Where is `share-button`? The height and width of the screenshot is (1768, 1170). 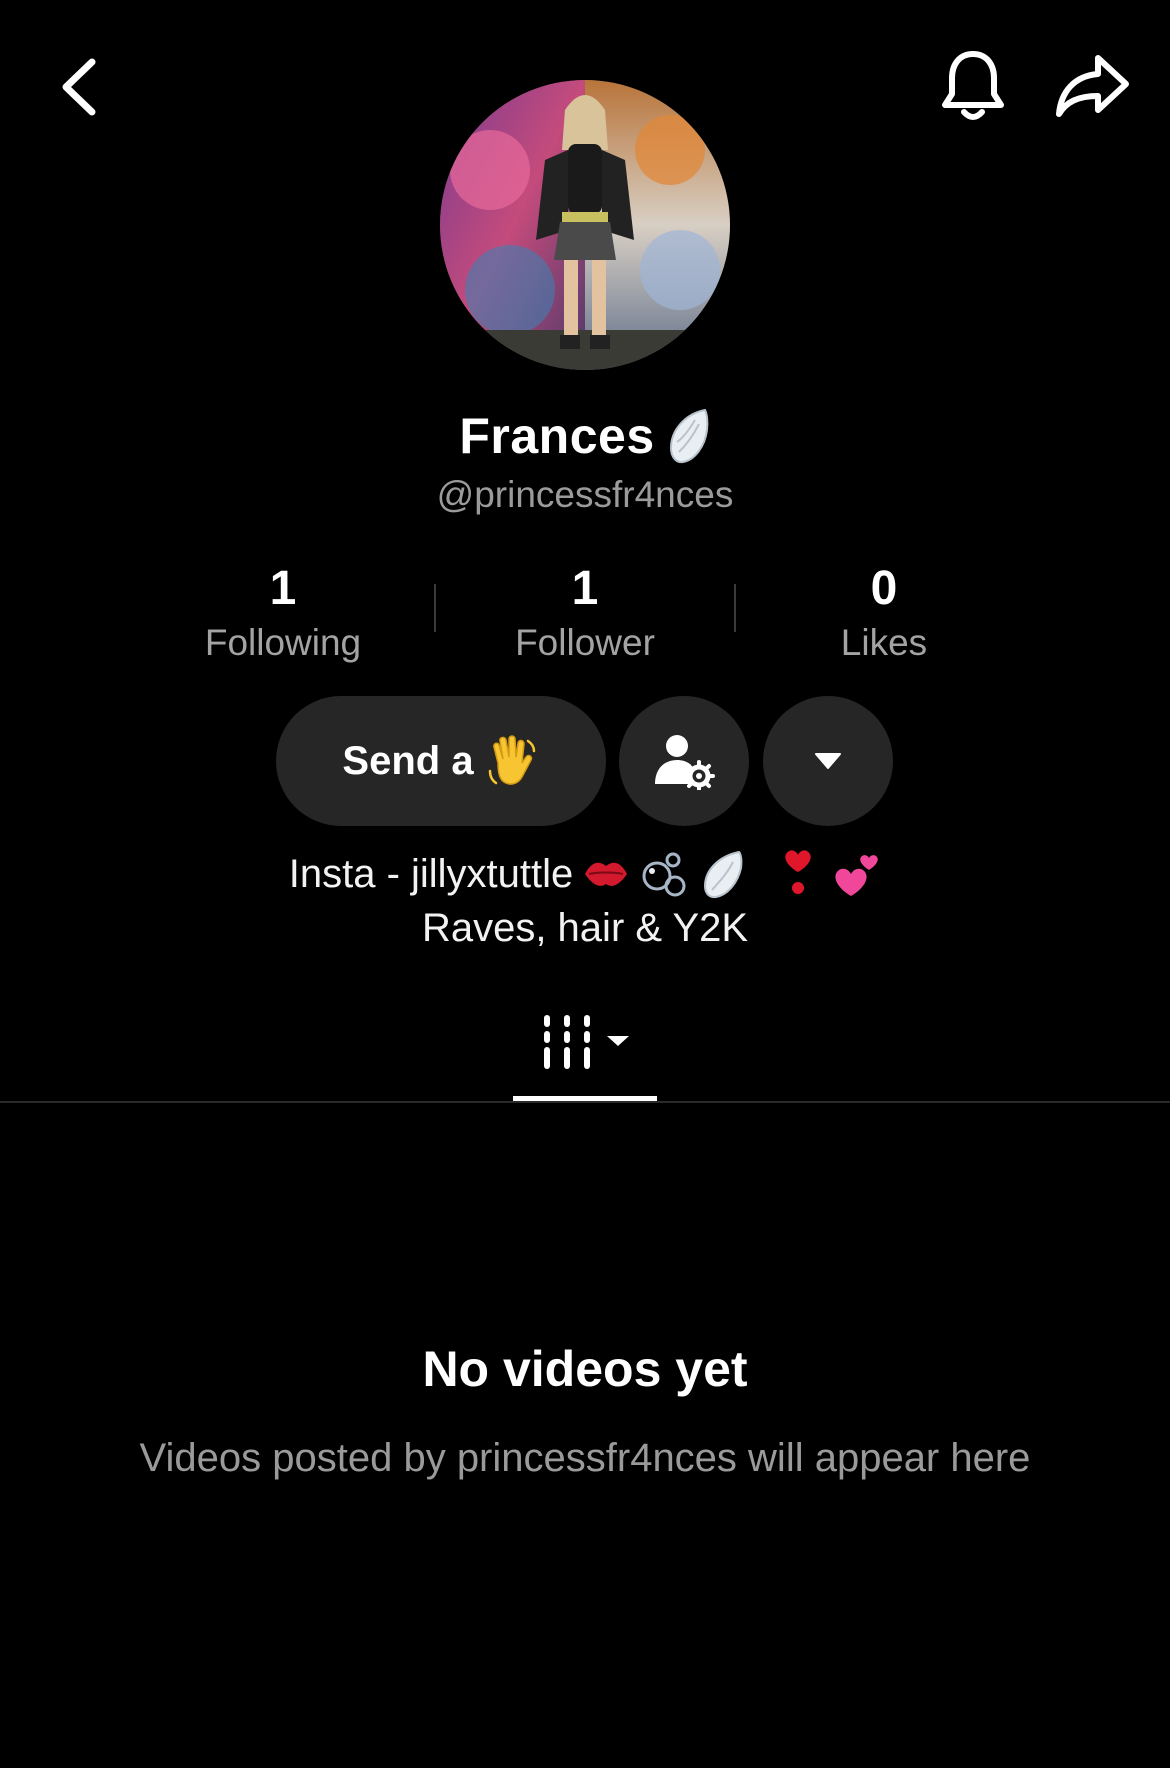 share-button is located at coordinates (1093, 86).